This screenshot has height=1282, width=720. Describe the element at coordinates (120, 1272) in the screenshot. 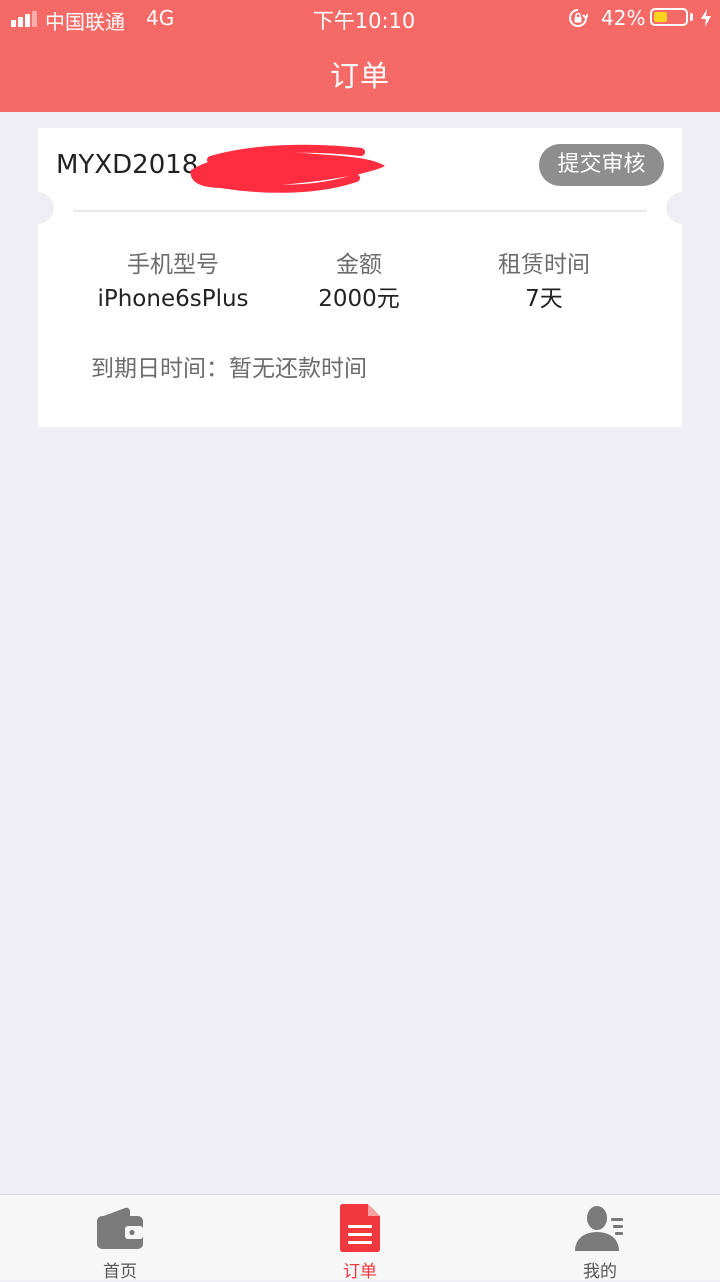

I see `tab-label: 首页` at that location.